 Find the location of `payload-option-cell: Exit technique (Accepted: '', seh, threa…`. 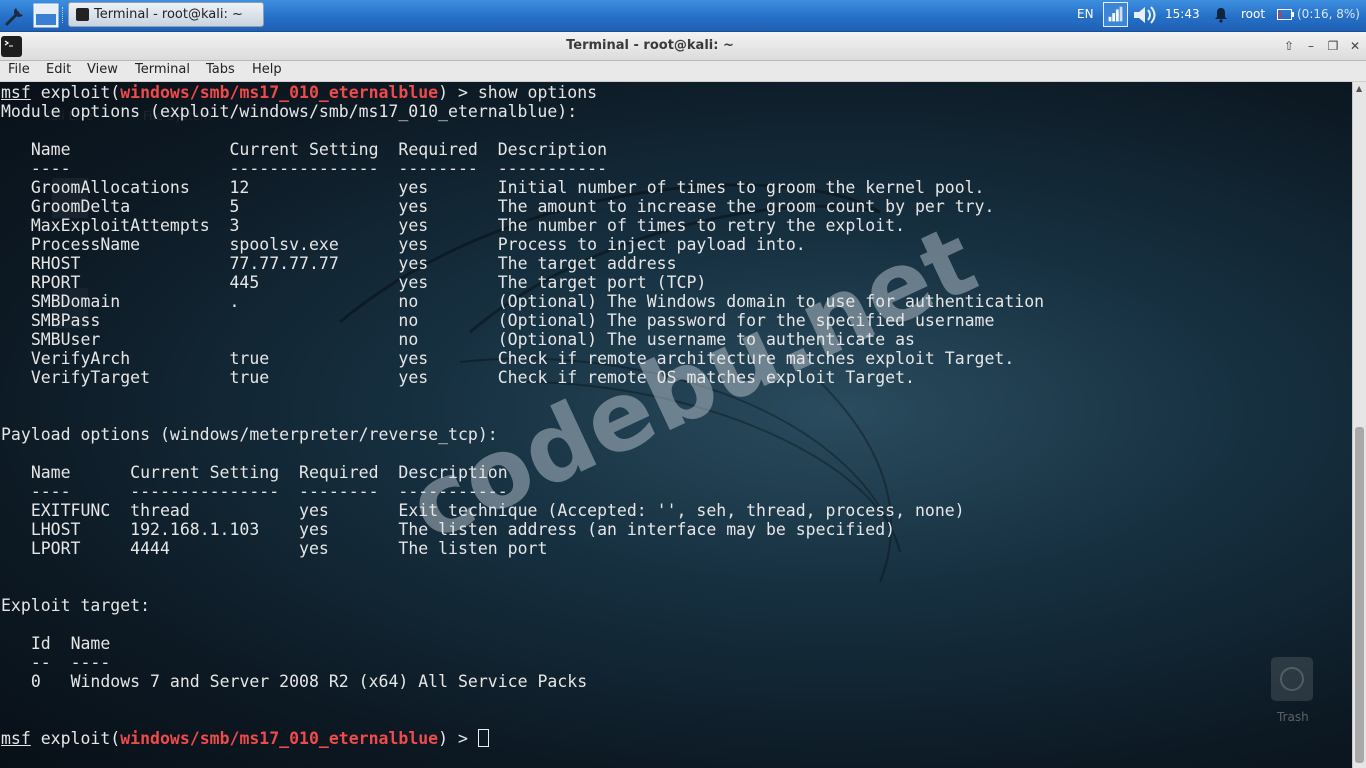

payload-option-cell: Exit technique (Accepted: '', seh, threa… is located at coordinates (681, 510).